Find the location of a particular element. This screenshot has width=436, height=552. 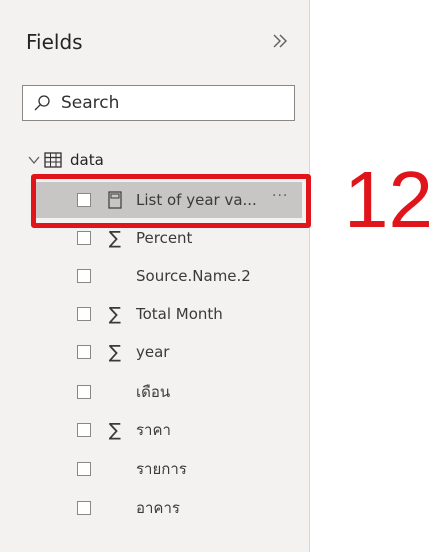

pane-title: Fields is located at coordinates (54, 42).